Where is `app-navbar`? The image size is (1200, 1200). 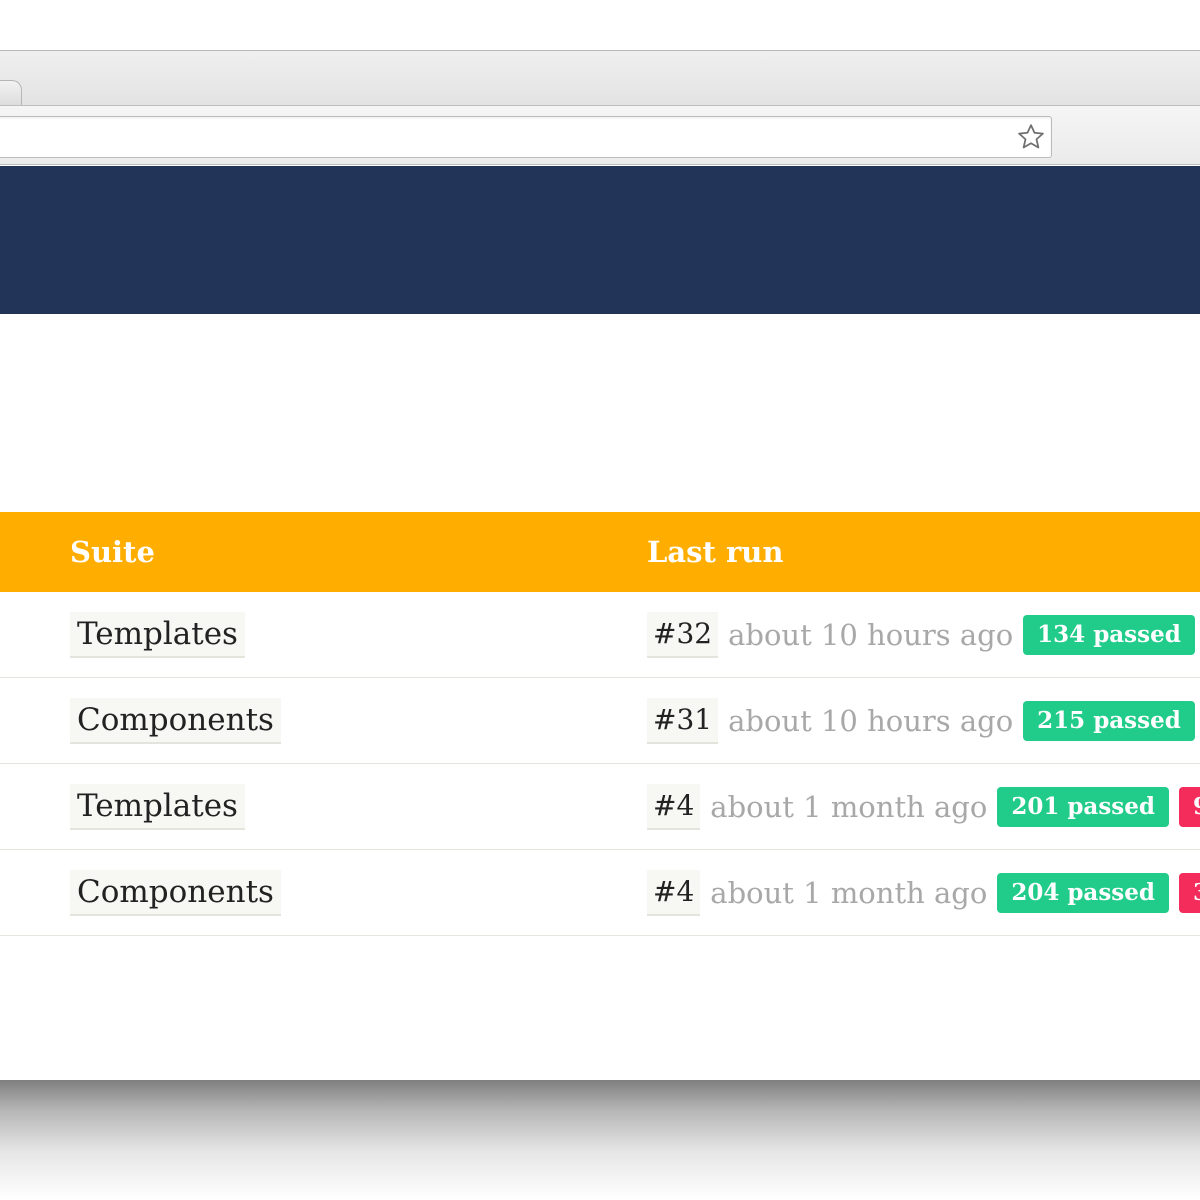
app-navbar is located at coordinates (600, 240).